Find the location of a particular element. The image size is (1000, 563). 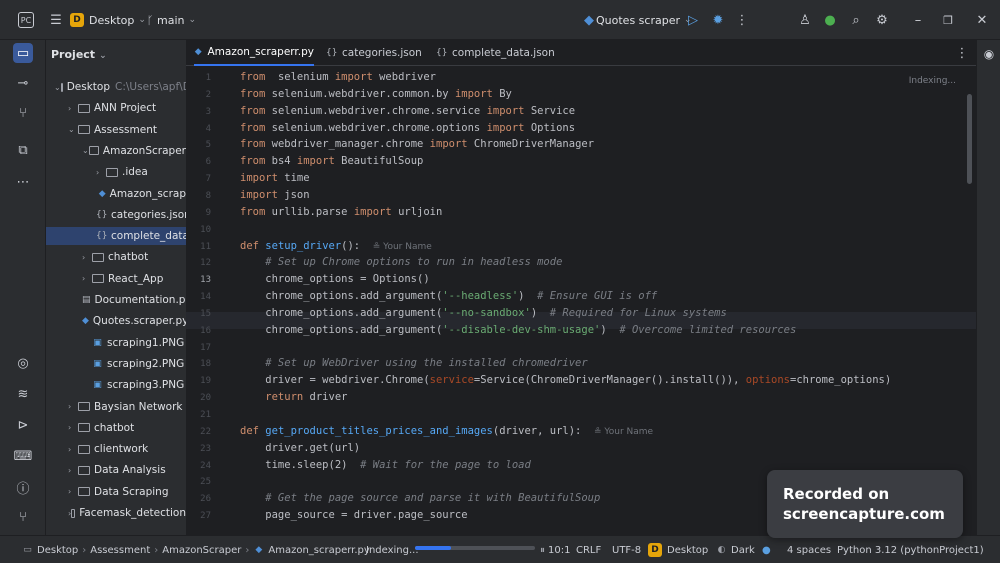

tree-item: › clientwork is located at coordinates (116, 449).